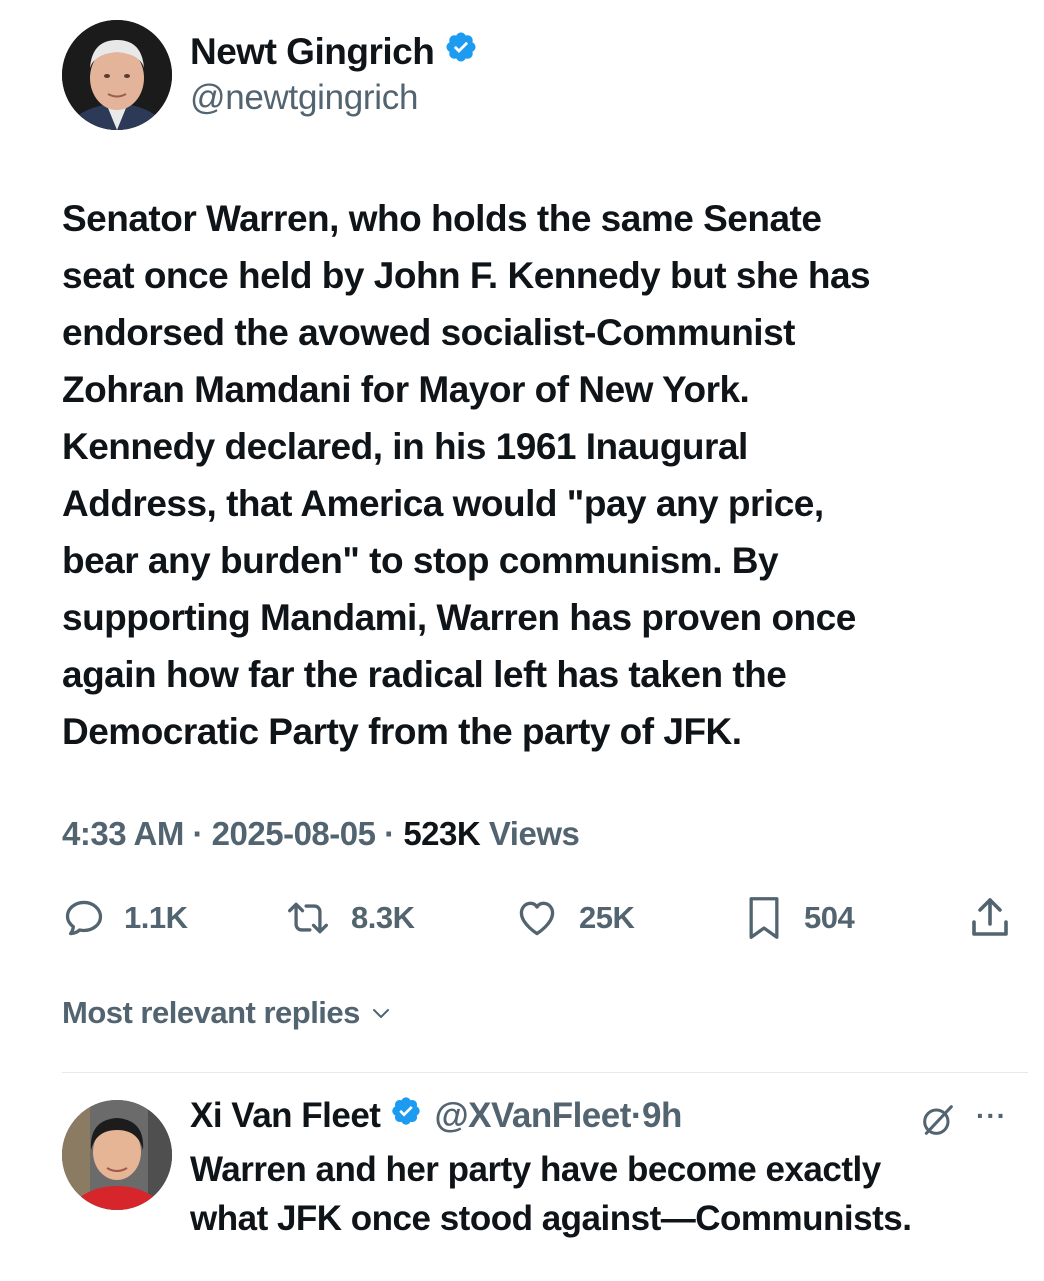 This screenshot has height=1281, width=1044. Describe the element at coordinates (798, 918) in the screenshot. I see `bookmark-button: 504` at that location.